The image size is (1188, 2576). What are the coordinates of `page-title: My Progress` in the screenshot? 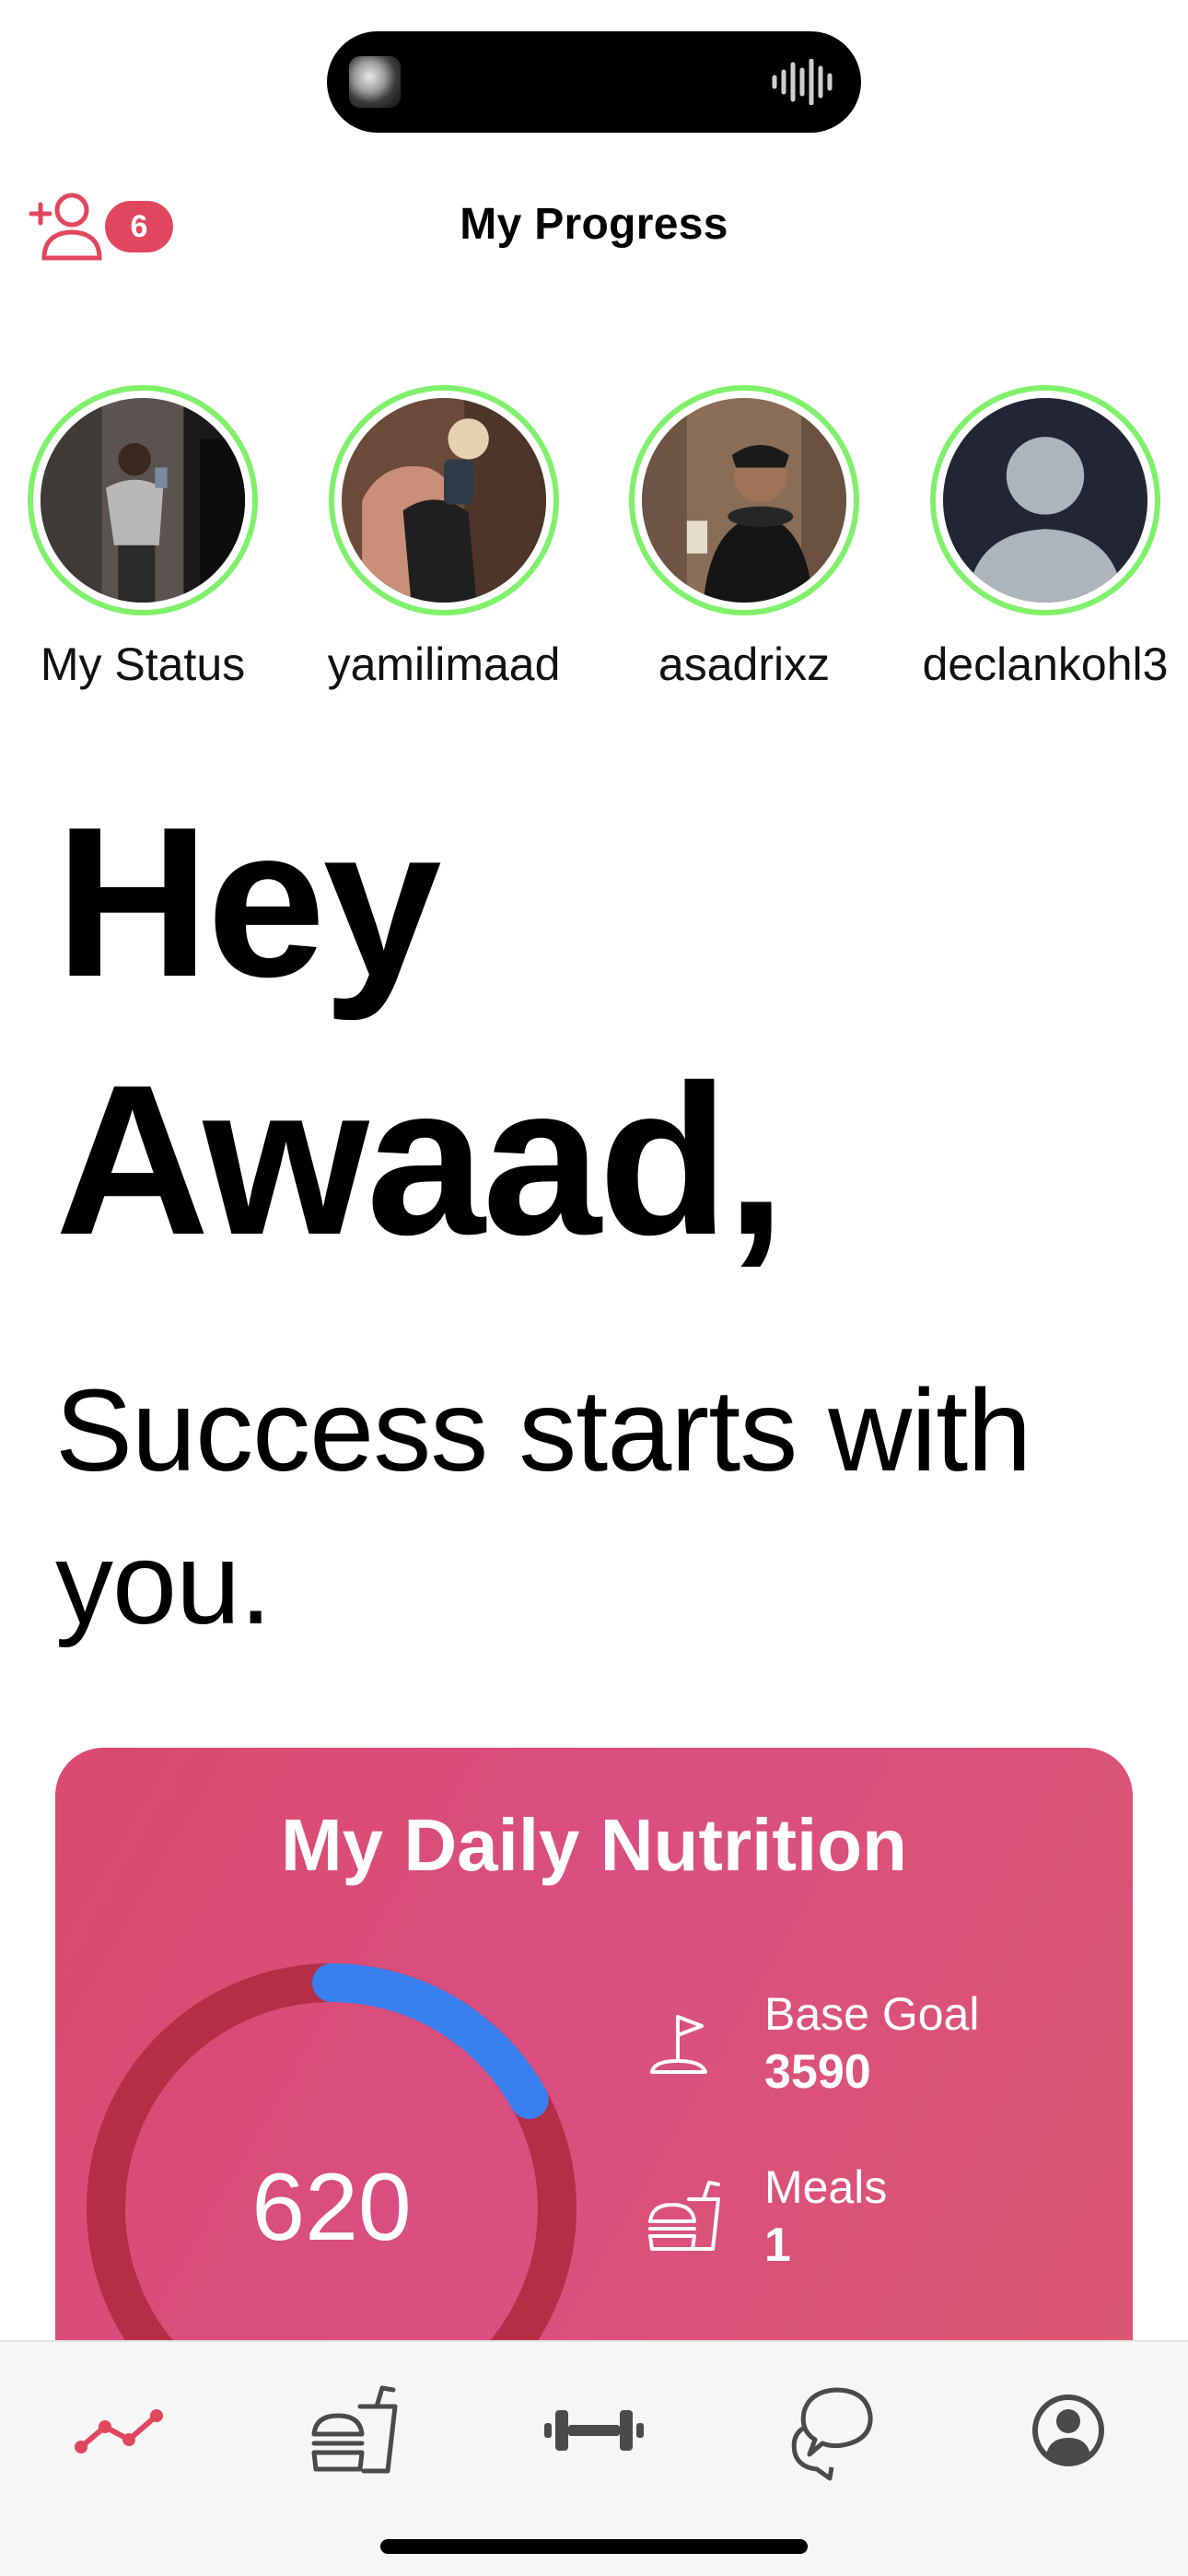 It's located at (594, 224).